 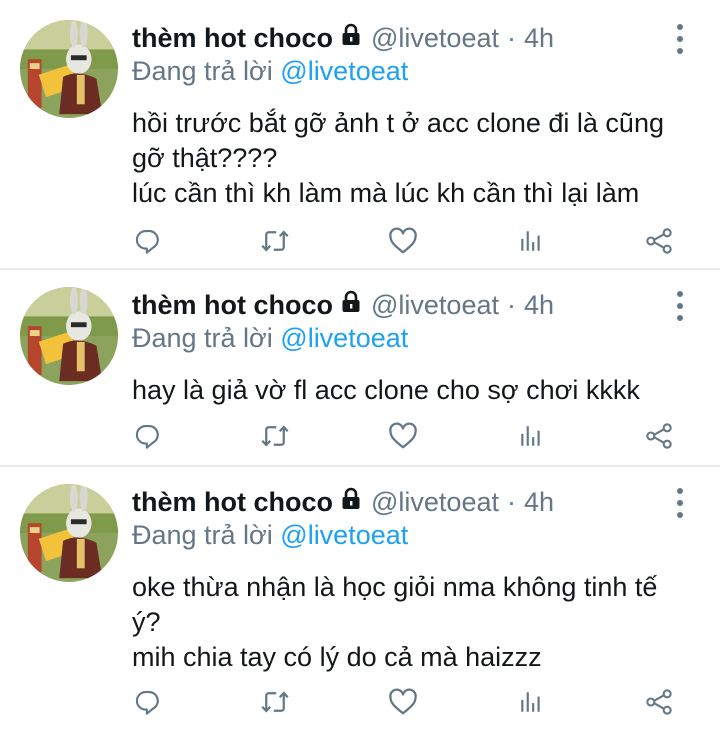 I want to click on tweet-text-line: gỡ thật????, so click(x=205, y=158).